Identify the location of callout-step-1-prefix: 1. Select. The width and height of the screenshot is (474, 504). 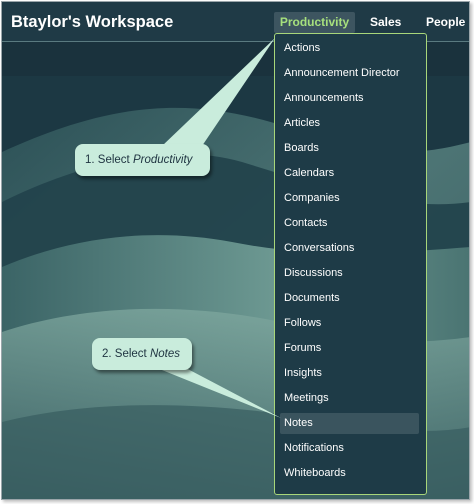
(109, 160).